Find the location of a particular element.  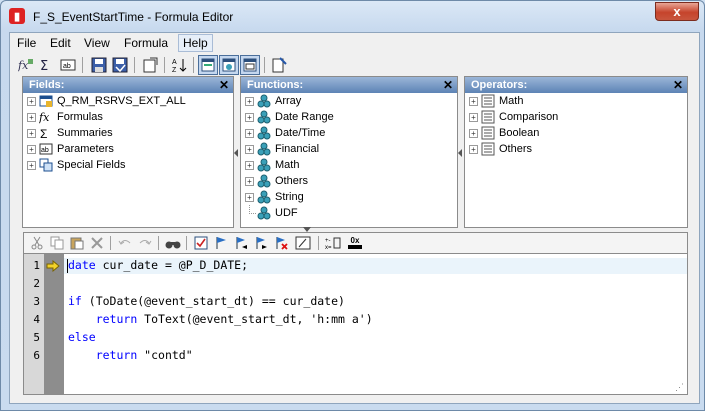

operator-category-boolean: + Boolean is located at coordinates (576, 133).